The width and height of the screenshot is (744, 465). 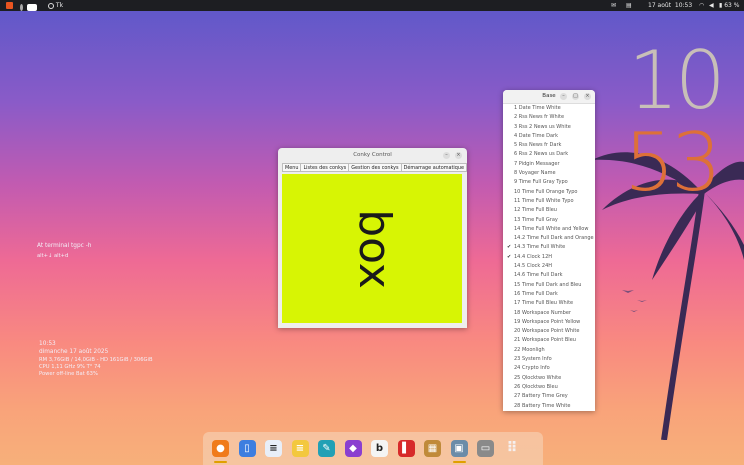 I want to click on reader-icon: ▌, so click(x=406, y=448).